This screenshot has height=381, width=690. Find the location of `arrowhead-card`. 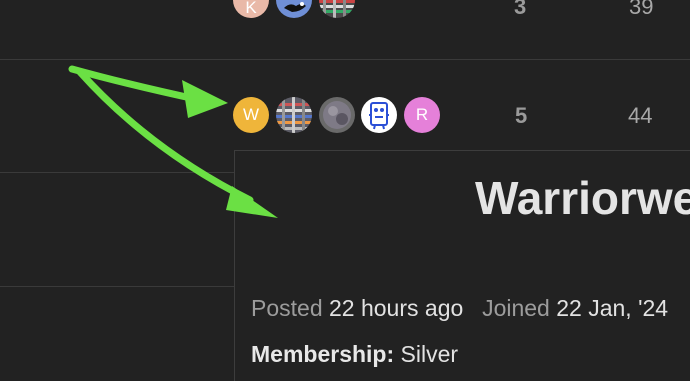

arrowhead-card is located at coordinates (252, 202).